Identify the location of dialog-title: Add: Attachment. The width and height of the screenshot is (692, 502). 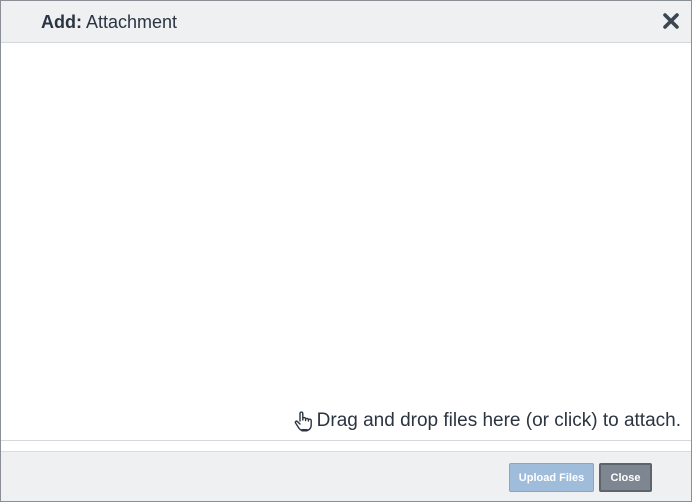
(109, 22).